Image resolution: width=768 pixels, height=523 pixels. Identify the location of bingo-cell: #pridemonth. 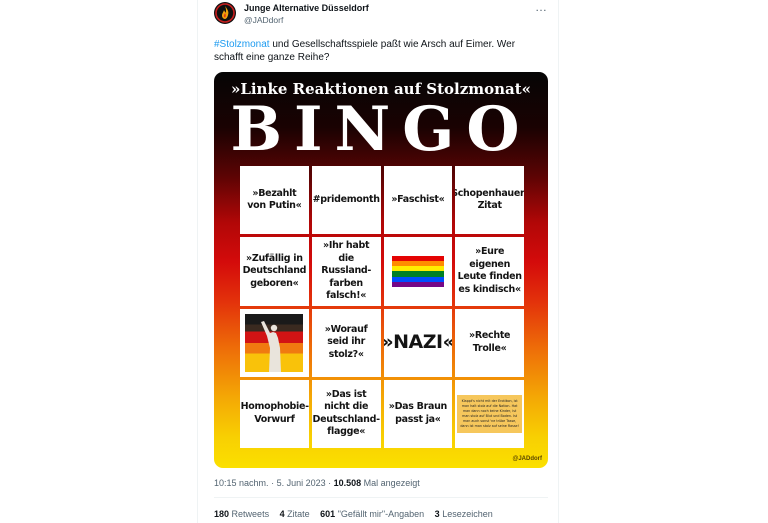
(346, 200).